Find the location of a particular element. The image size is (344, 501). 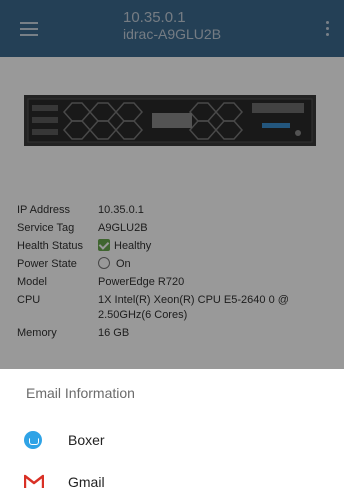

app-item-gmail: Gmail is located at coordinates (172, 483).